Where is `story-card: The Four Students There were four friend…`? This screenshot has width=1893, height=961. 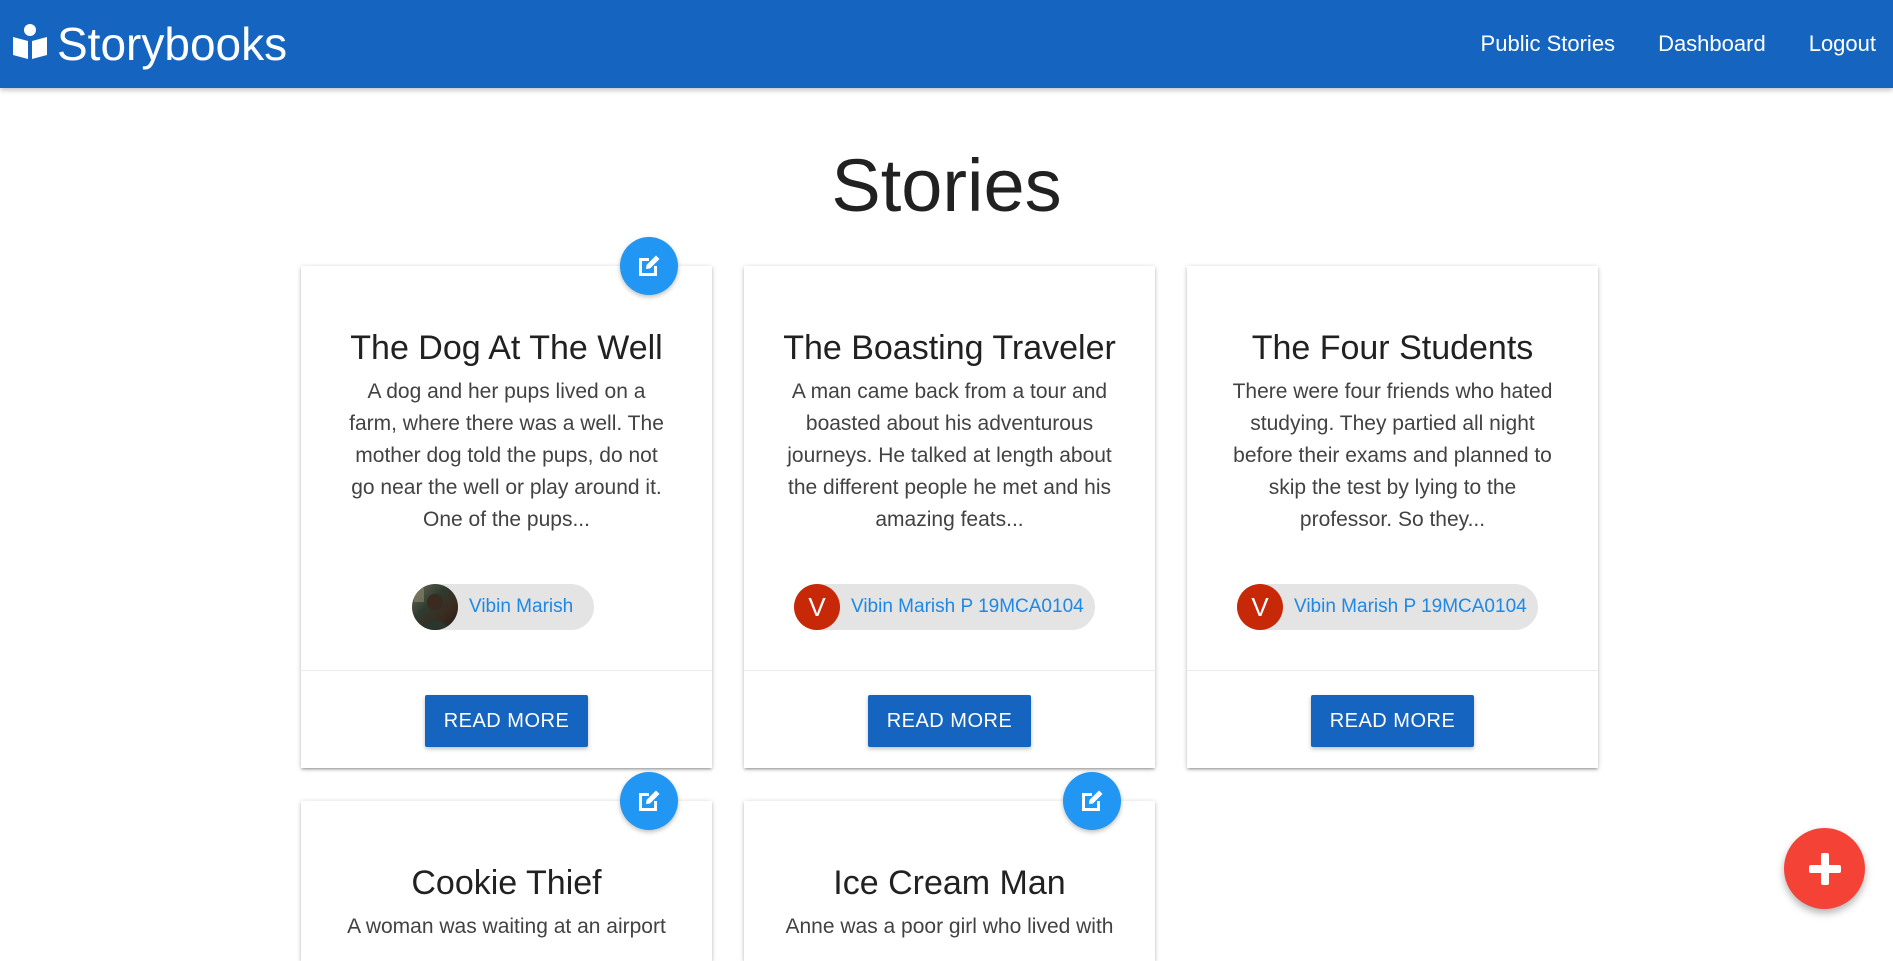 story-card: The Four Students There were four friend… is located at coordinates (1392, 517).